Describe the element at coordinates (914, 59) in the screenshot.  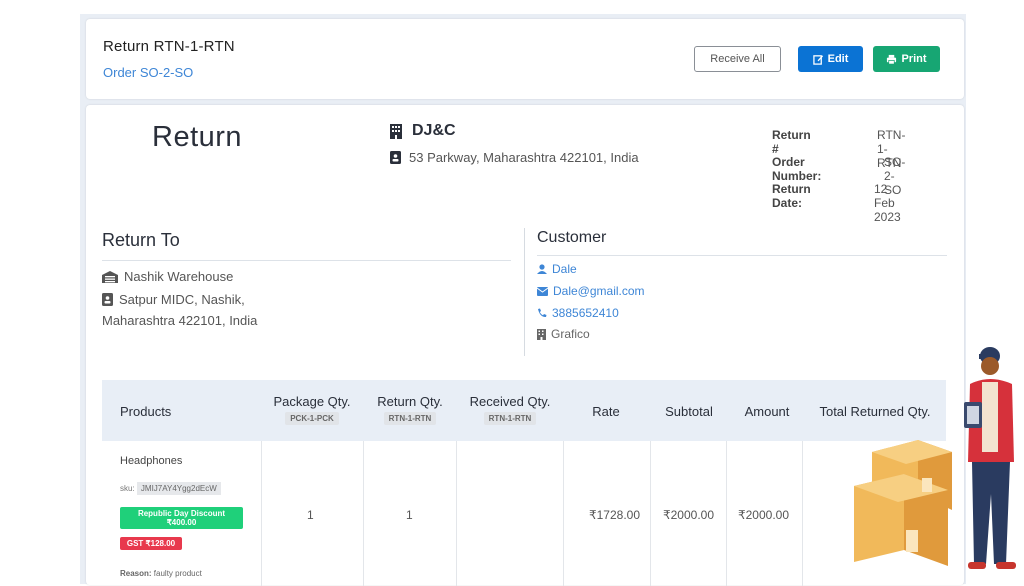
I see `print-label: Print` at that location.